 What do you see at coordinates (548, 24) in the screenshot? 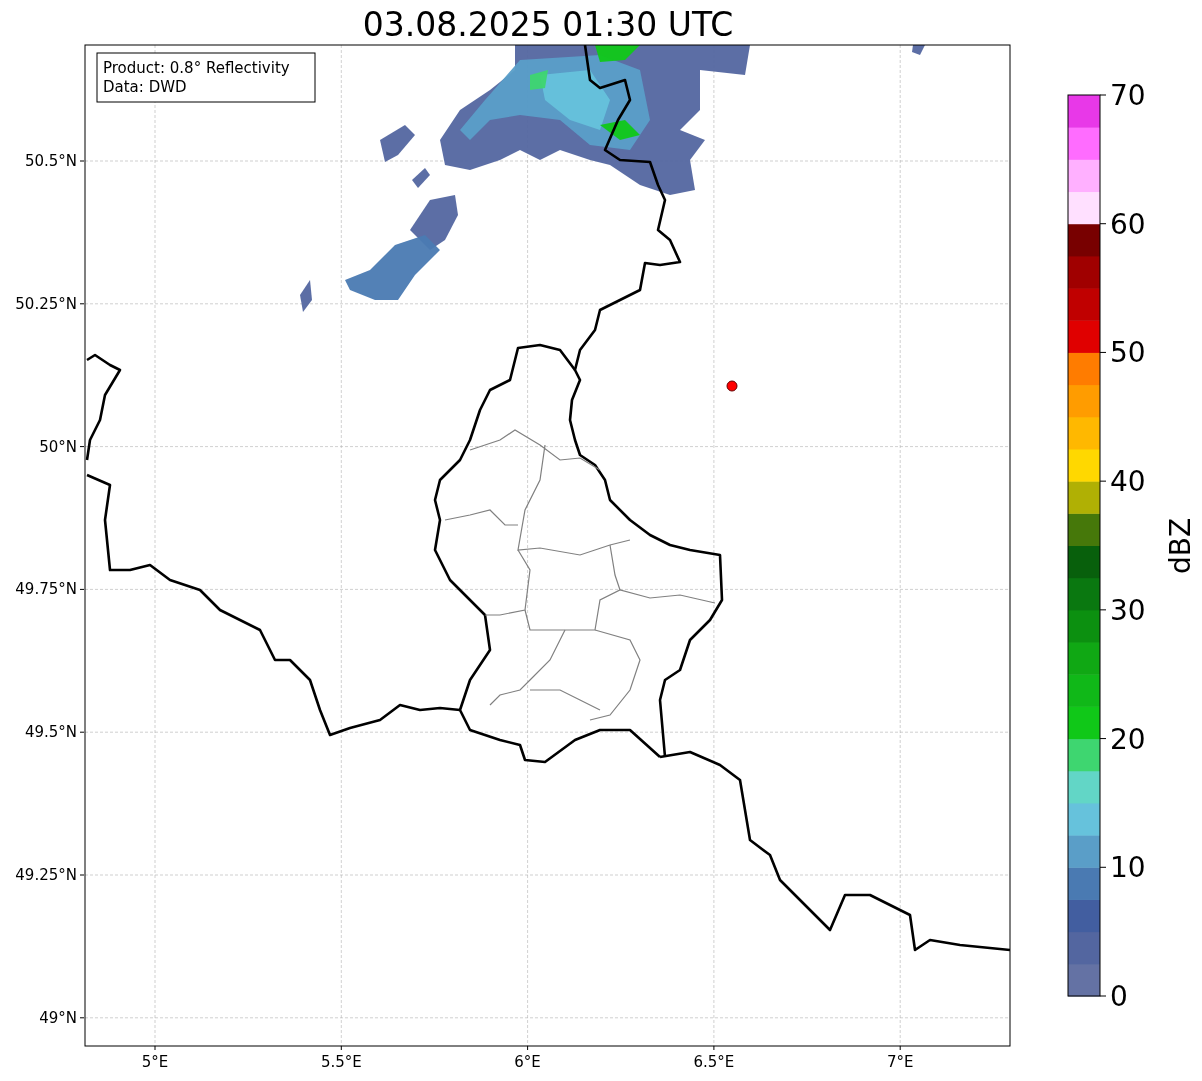
I see `chart-title: 03.08.2025 01:30 UTC` at bounding box center [548, 24].